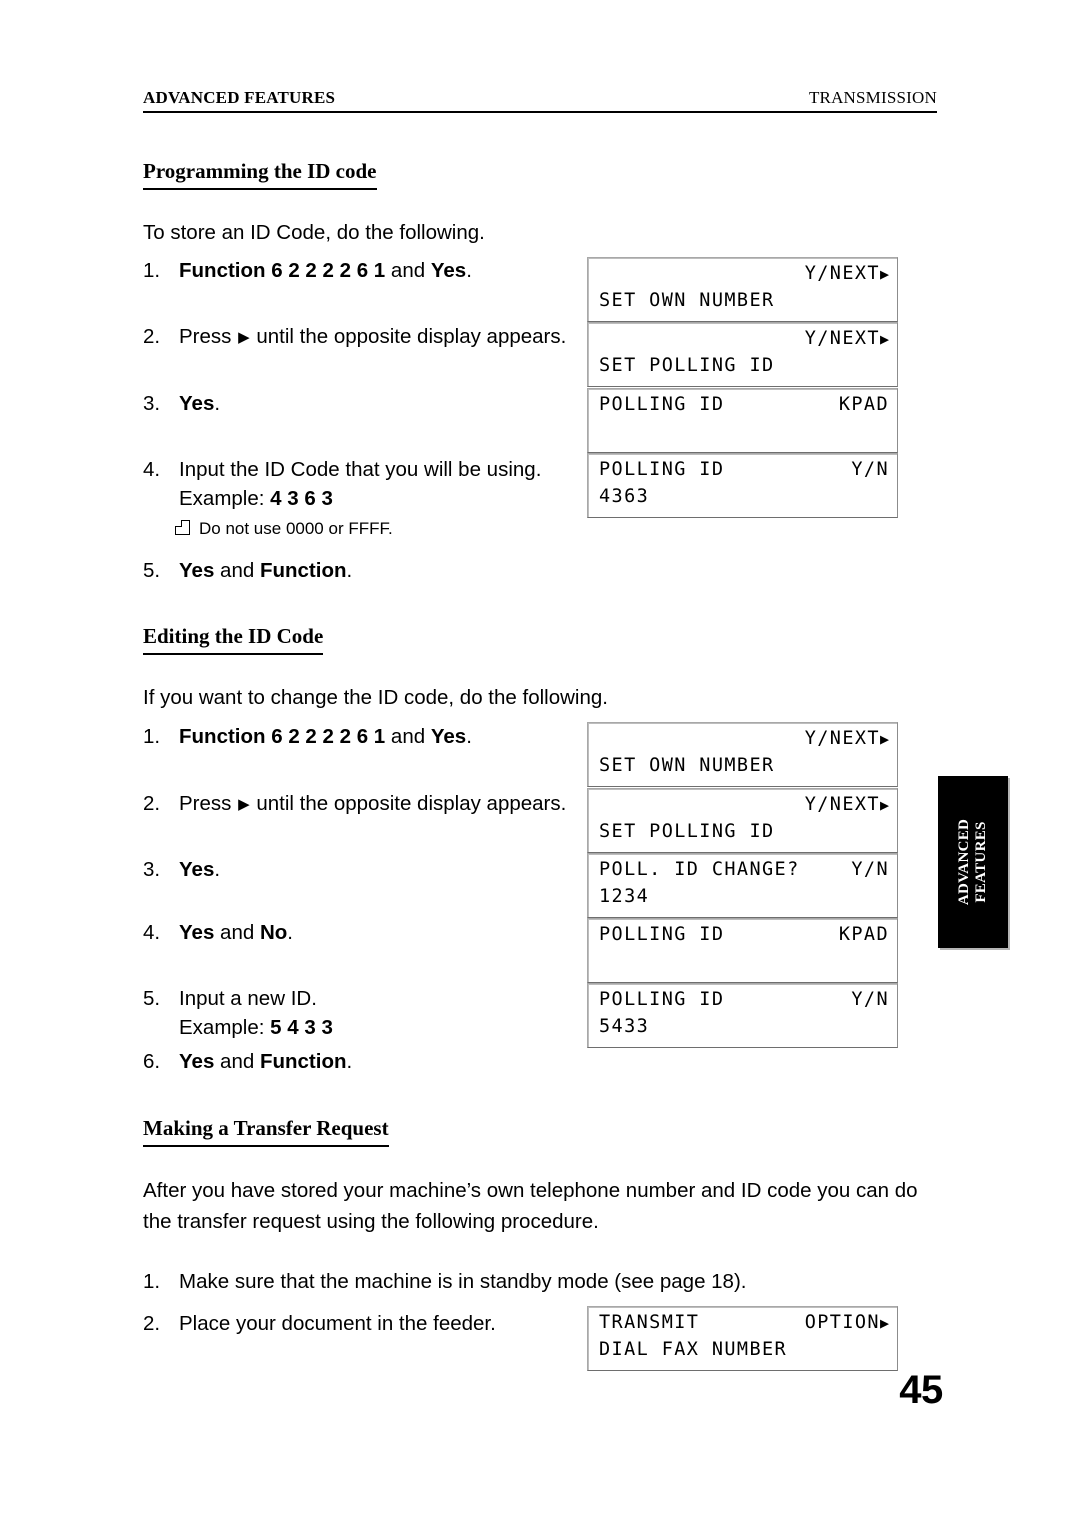  I want to click on lcd-display-transmit-dial-fax: TRANSMIT OPTION▶ DIAL FAX NUMBER, so click(742, 1338).